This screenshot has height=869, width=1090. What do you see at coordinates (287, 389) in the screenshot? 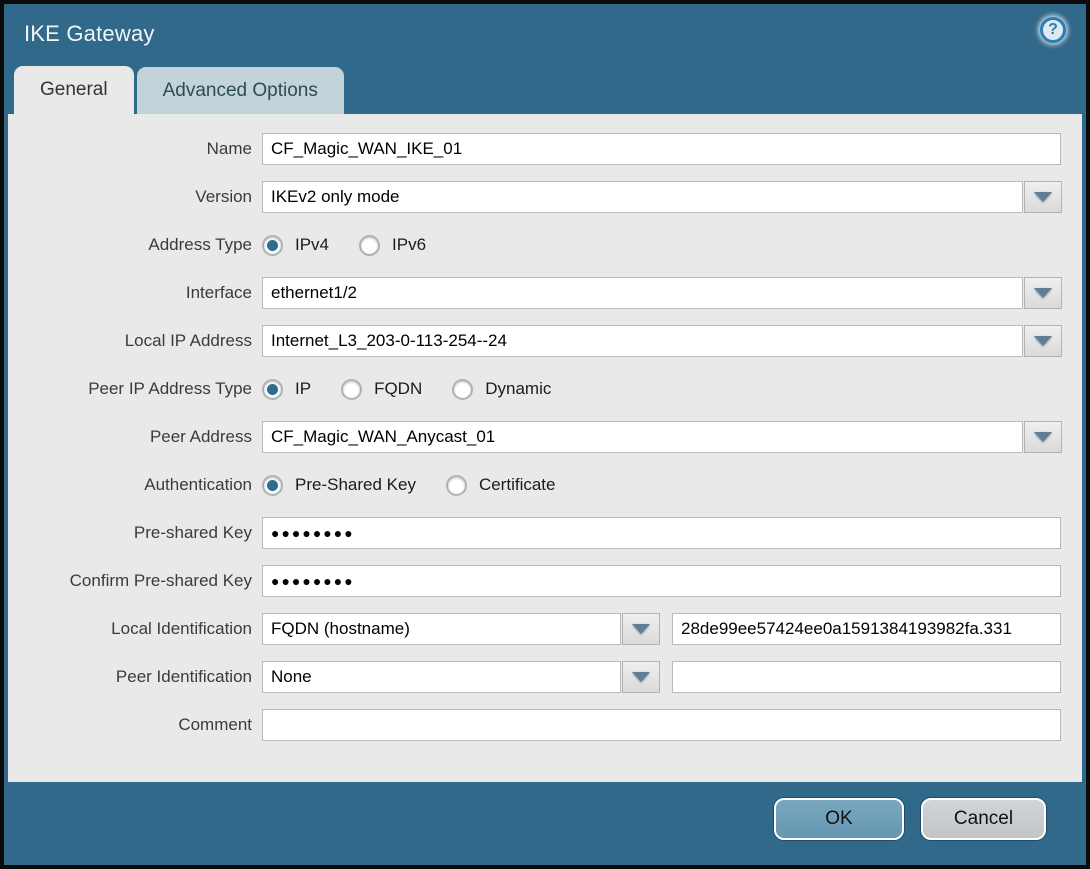
I see `peer-ip-type-option-ip: IP` at bounding box center [287, 389].